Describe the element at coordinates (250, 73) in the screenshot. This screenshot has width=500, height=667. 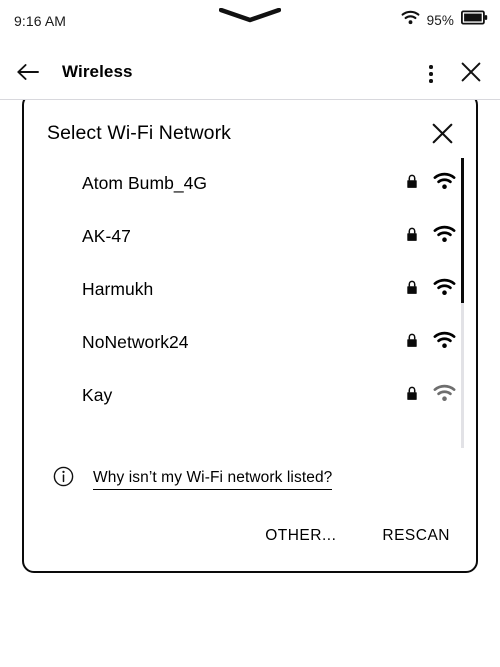
I see `app-header: Wireless` at that location.